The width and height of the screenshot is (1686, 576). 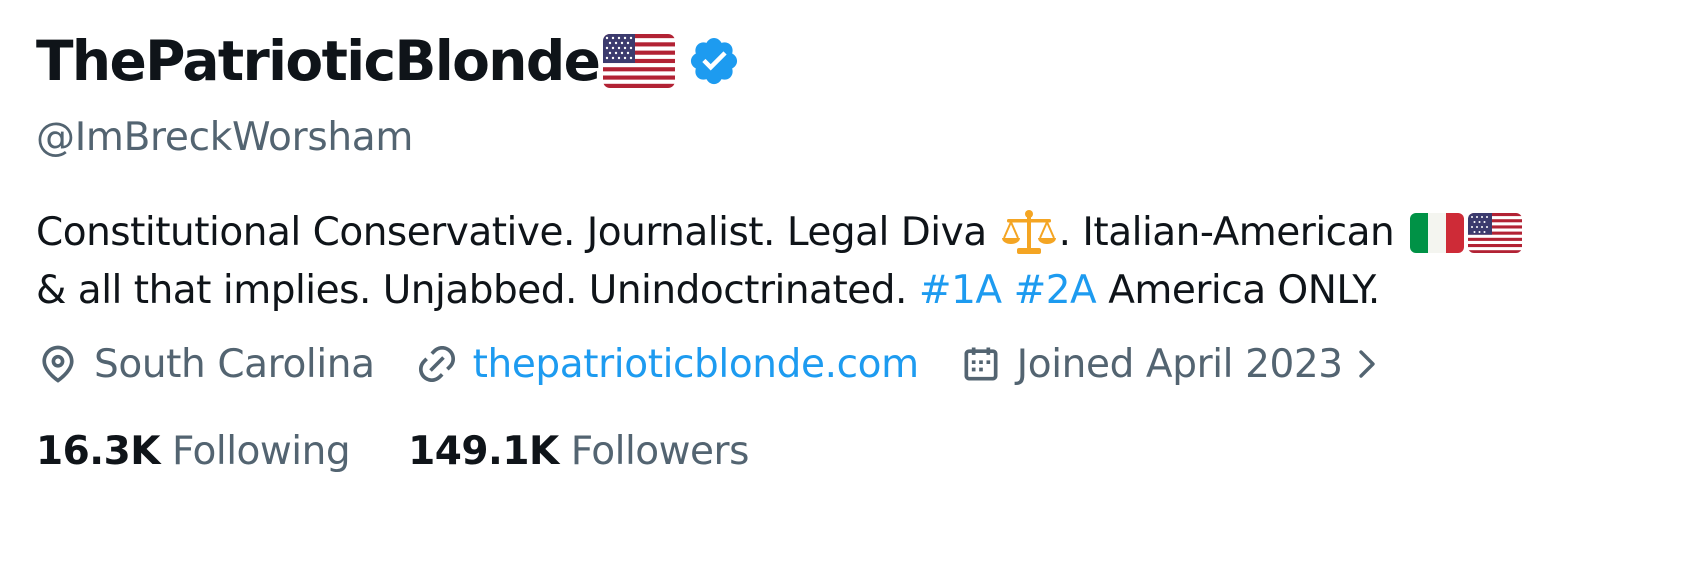 What do you see at coordinates (1179, 364) in the screenshot?
I see `joined-text: Joined April 2023` at bounding box center [1179, 364].